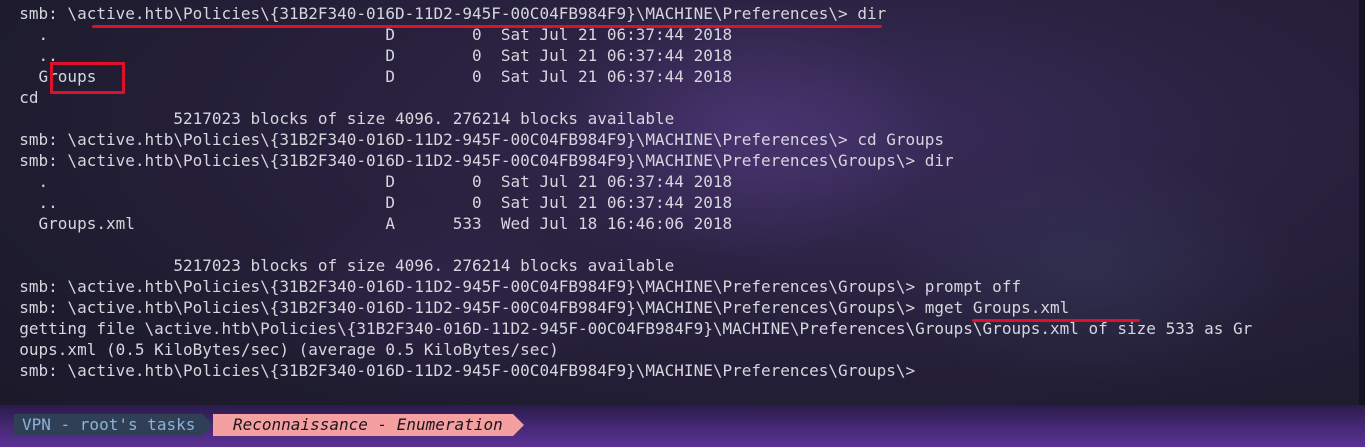 The height and width of the screenshot is (447, 1365). What do you see at coordinates (109, 425) in the screenshot?
I see `vpn-session-label: VPN - root's tasks` at bounding box center [109, 425].